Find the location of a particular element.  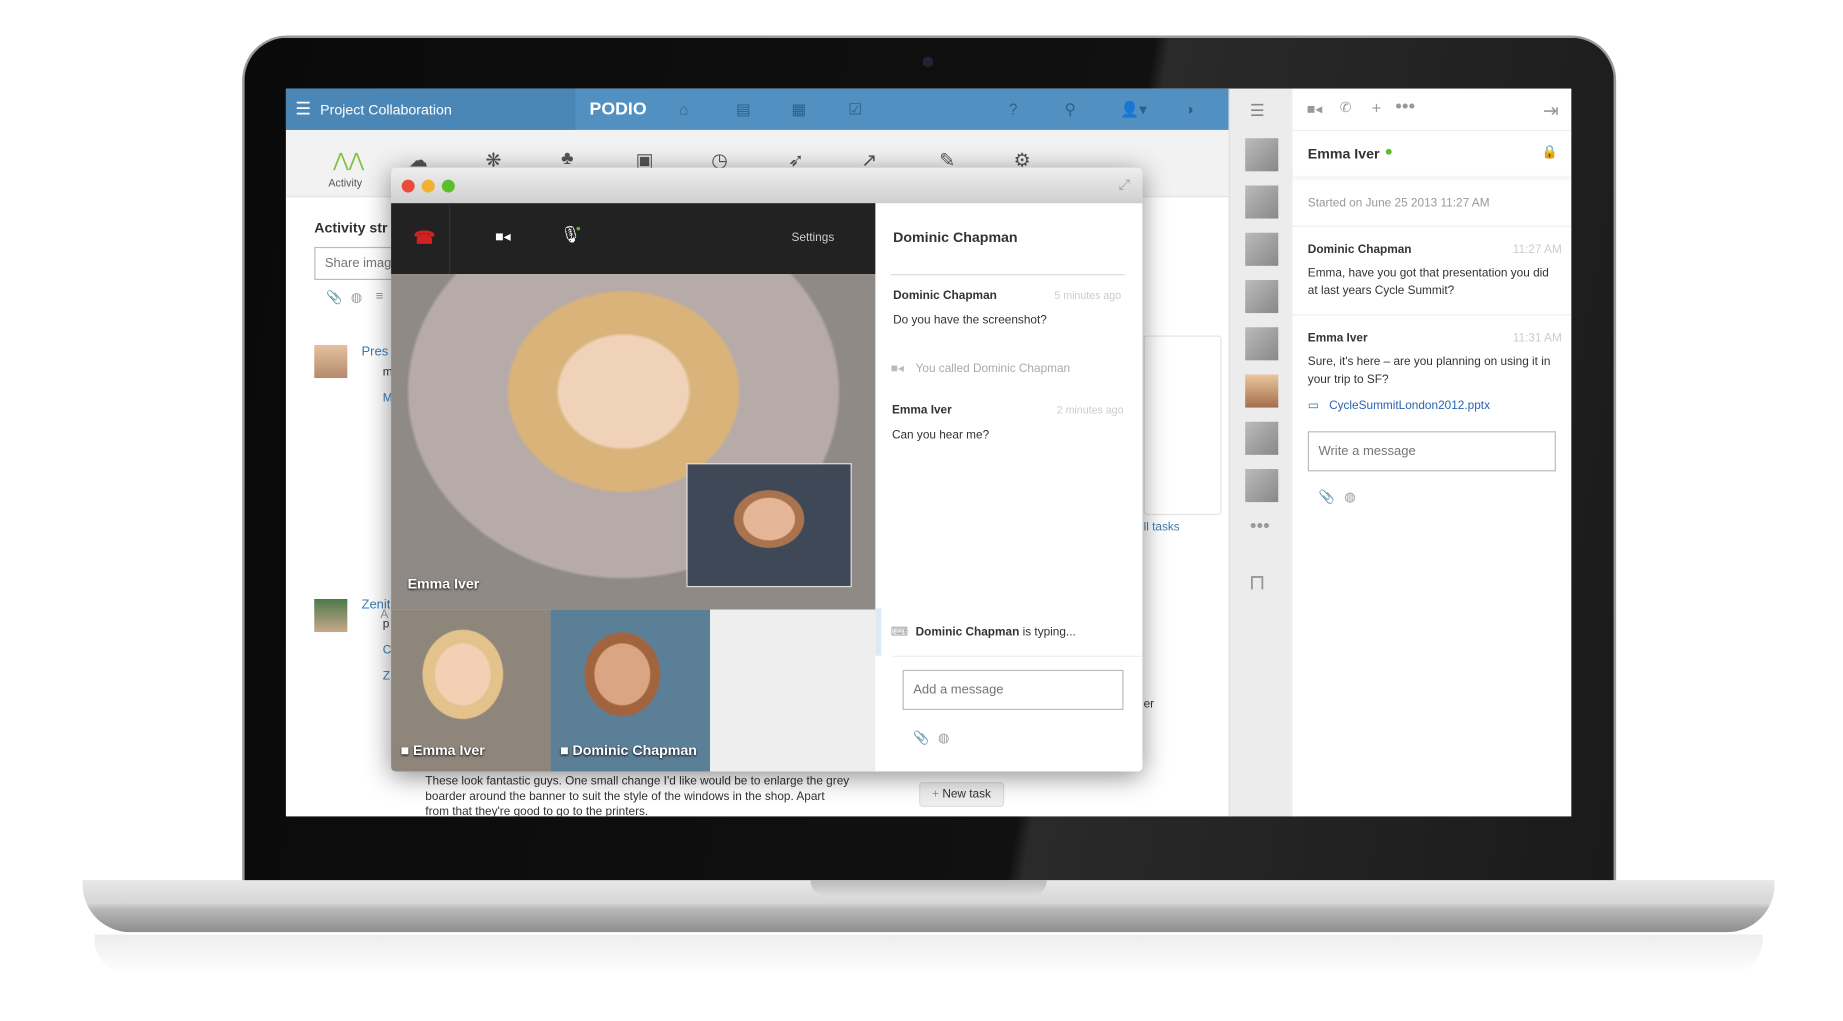

write-message-input is located at coordinates (1431, 451).